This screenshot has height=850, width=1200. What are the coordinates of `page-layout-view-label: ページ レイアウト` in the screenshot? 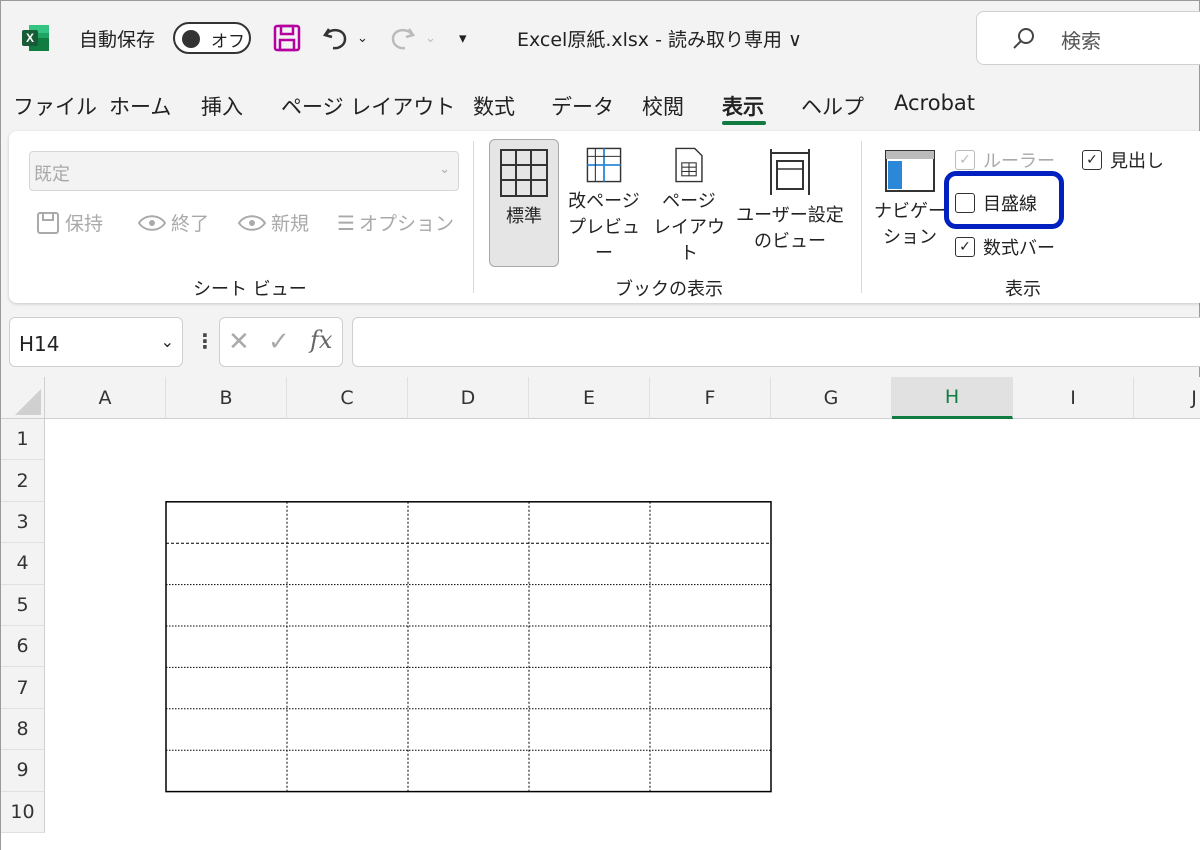 It's located at (689, 227).